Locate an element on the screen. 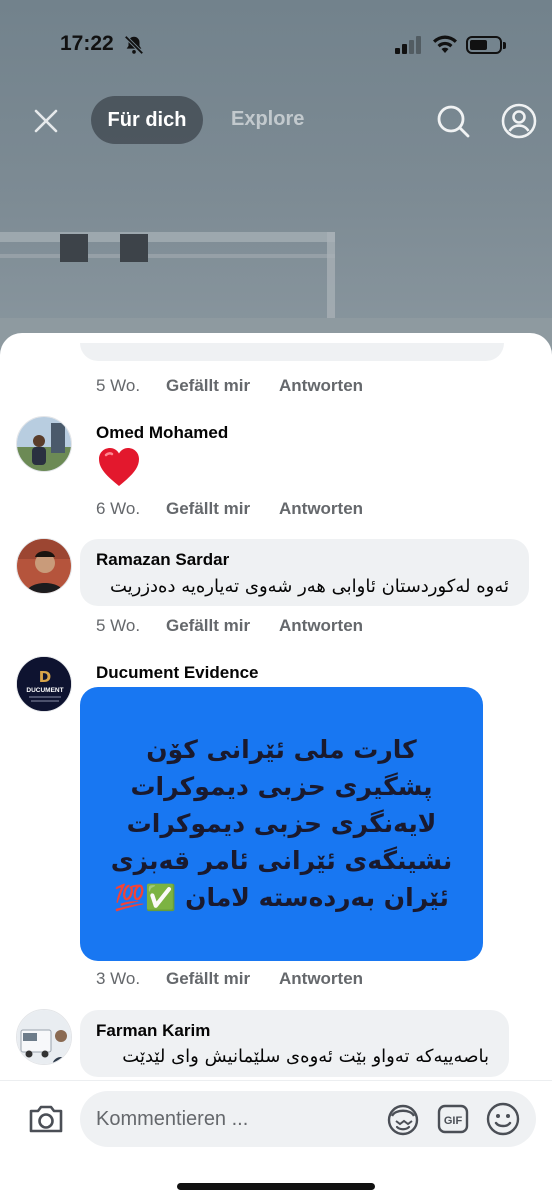 Image resolution: width=552 pixels, height=1200 pixels. avatar: D DUCUMENT is located at coordinates (44, 684).